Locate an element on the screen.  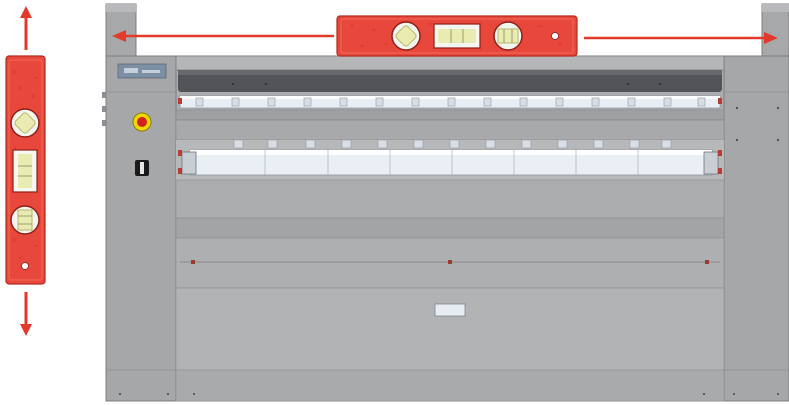
front-label-plate is located at coordinates (450, 310).